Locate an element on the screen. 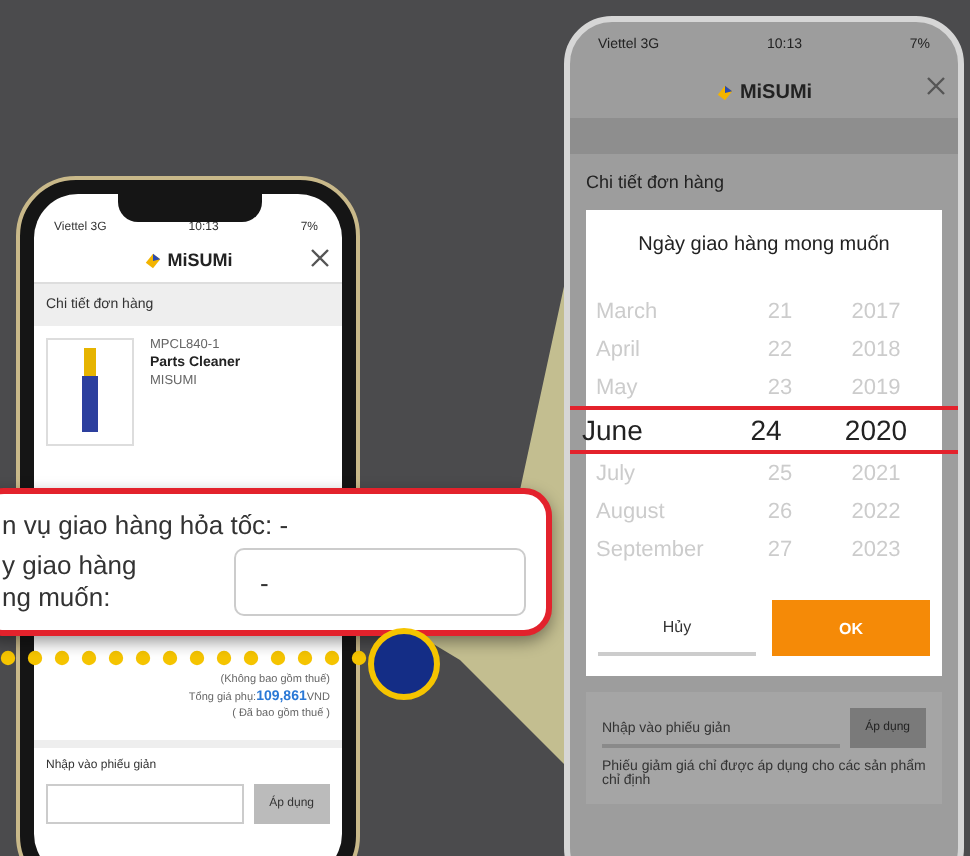  section-title: Chi tiết đơn hàng is located at coordinates (655, 183).